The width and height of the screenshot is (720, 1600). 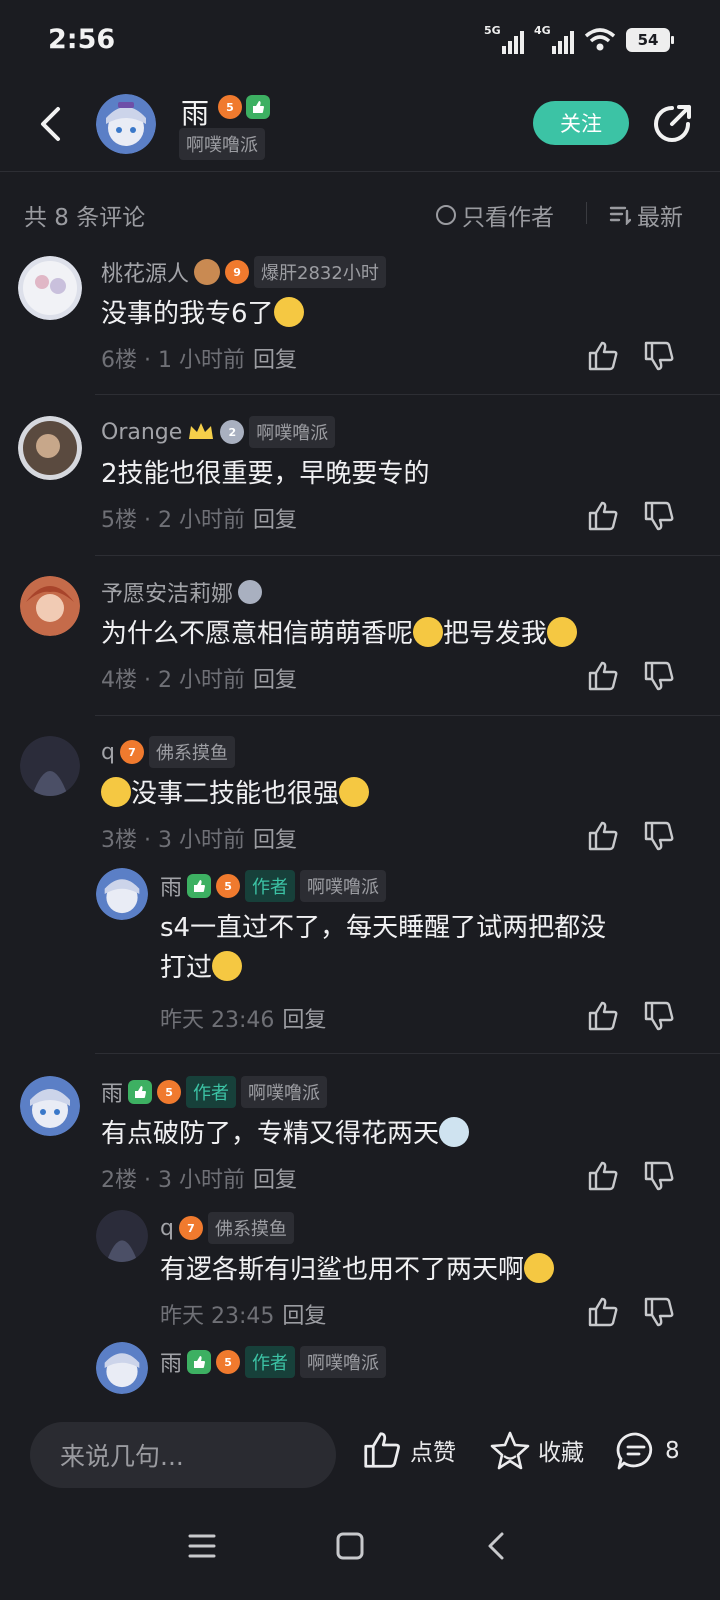 What do you see at coordinates (360, 40) in the screenshot?
I see `status-bar: 2:56 5G 4G 54` at bounding box center [360, 40].